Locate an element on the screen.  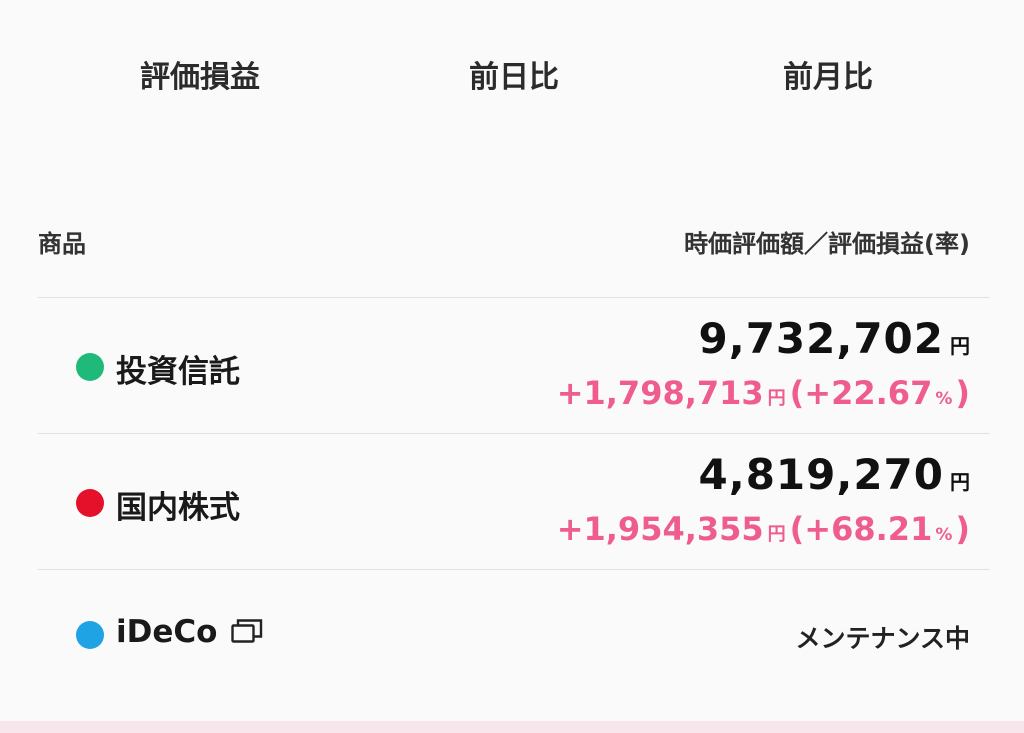
pl-rate: +22.67 is located at coordinates (868, 393).